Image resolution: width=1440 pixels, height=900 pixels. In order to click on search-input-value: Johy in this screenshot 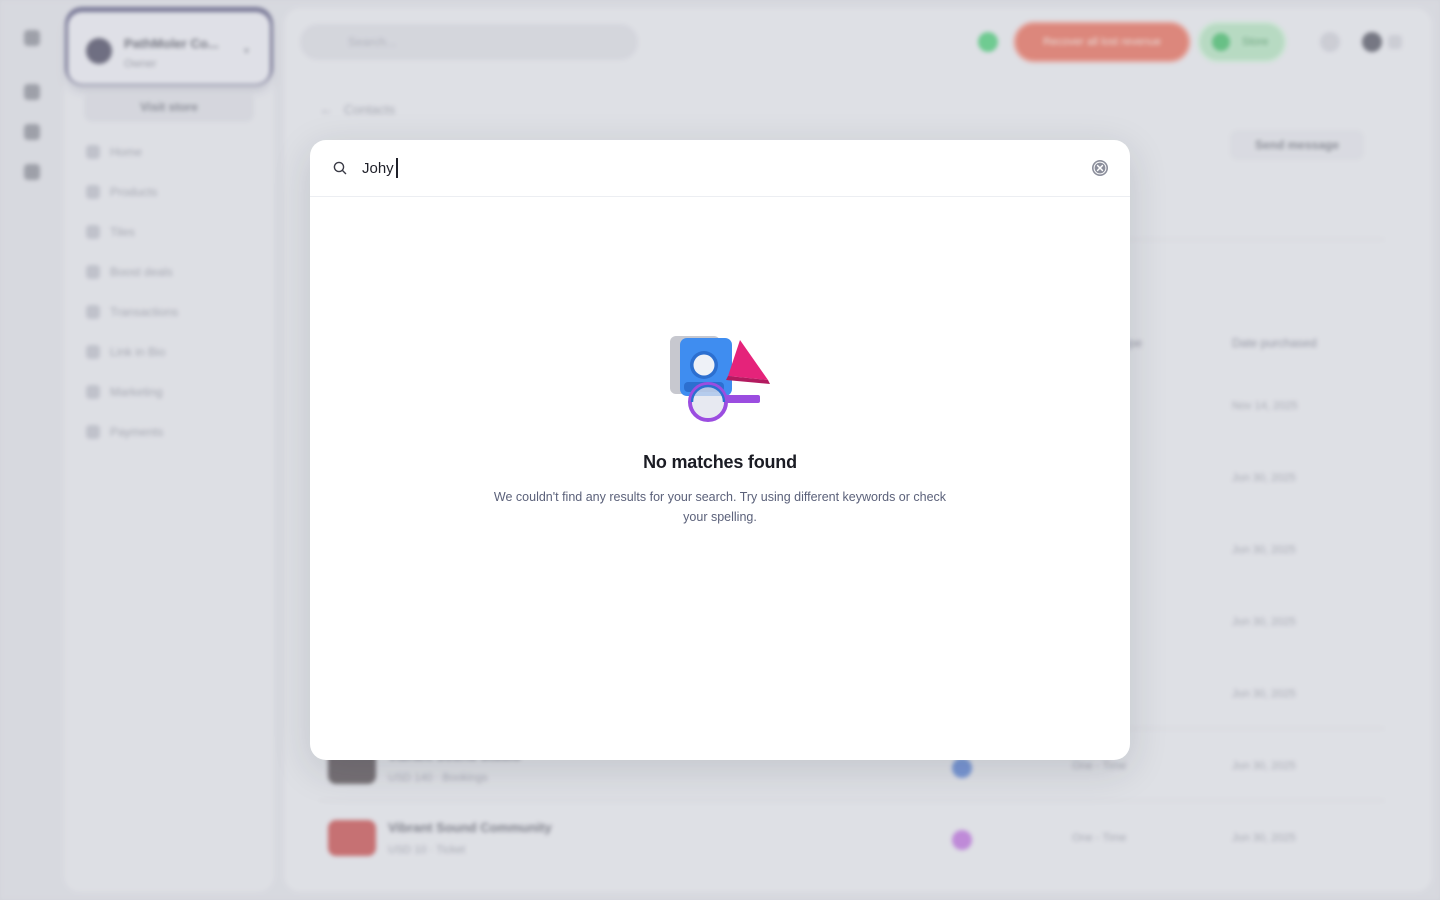, I will do `click(378, 168)`.